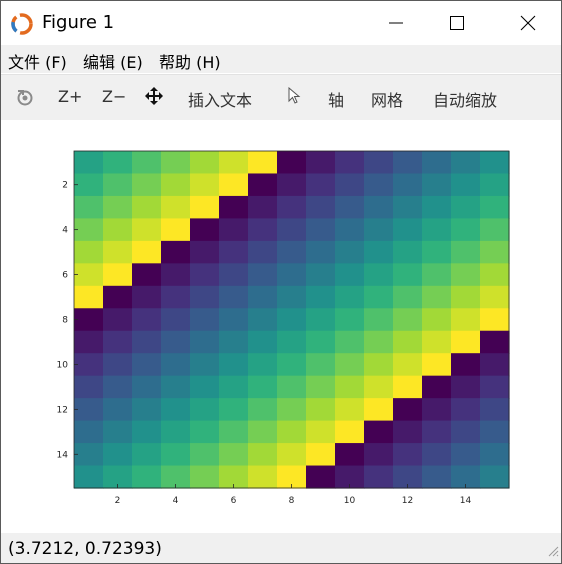 The image size is (562, 564). What do you see at coordinates (190, 61) in the screenshot?
I see `menu-help: 帮助 (H)` at bounding box center [190, 61].